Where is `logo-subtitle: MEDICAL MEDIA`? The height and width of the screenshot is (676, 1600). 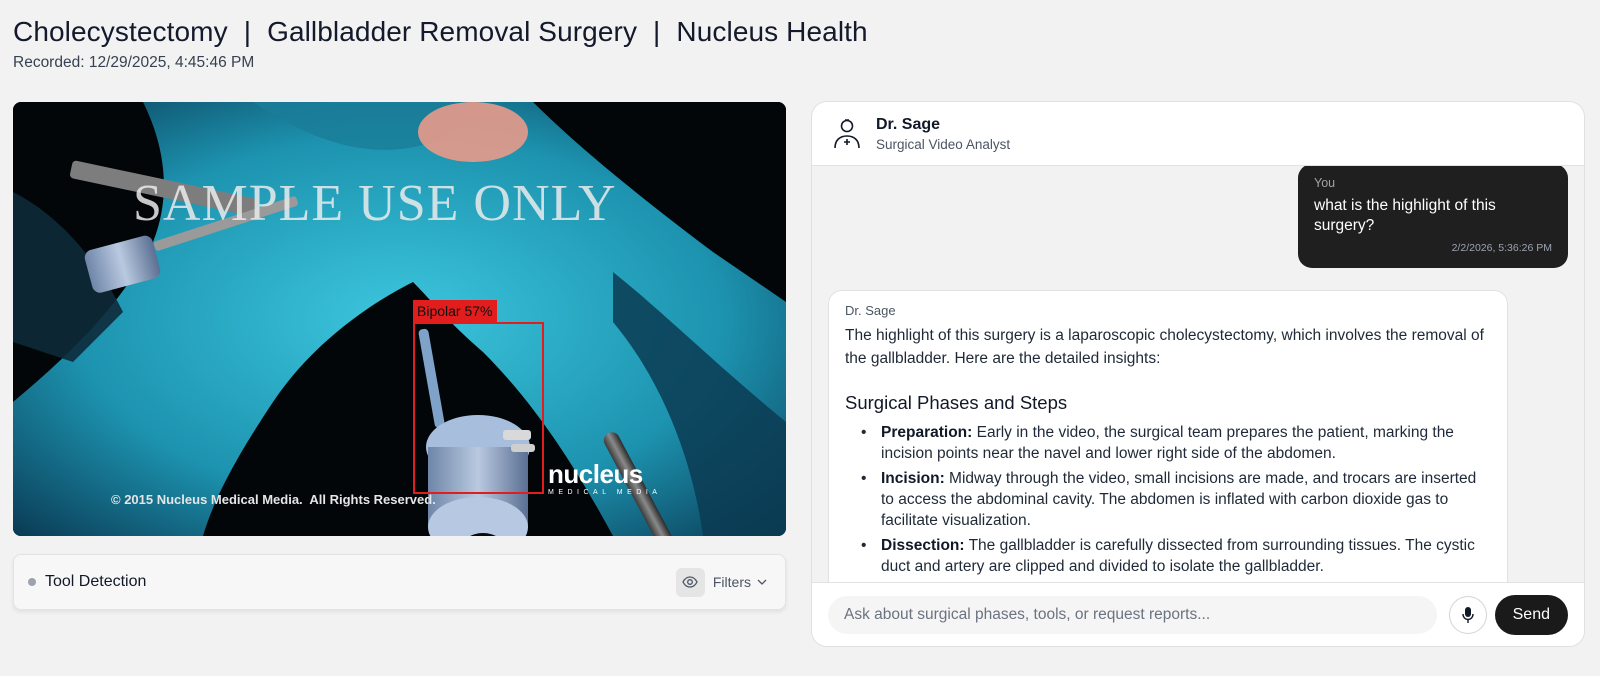
logo-subtitle: MEDICAL MEDIA is located at coordinates (605, 492).